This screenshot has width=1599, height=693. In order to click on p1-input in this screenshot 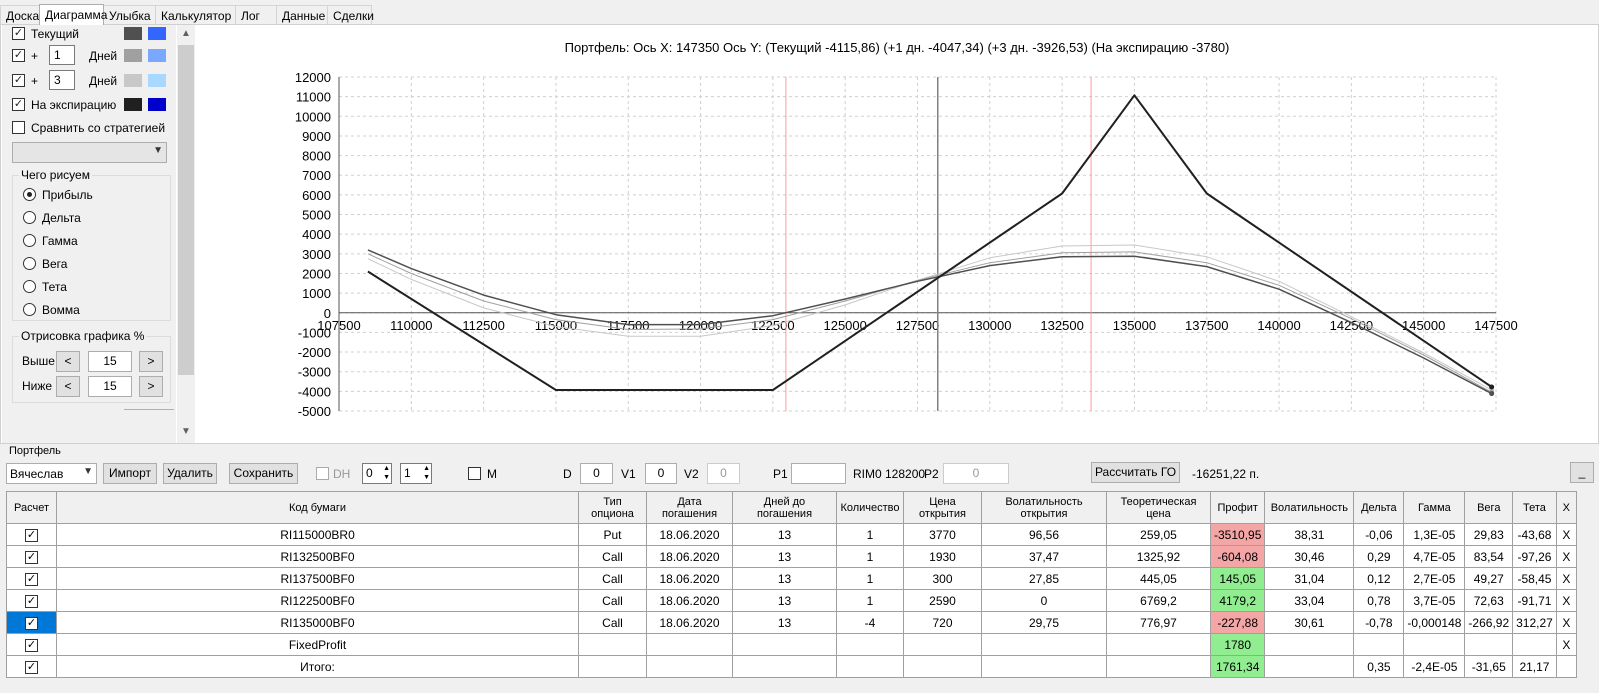, I will do `click(818, 473)`.